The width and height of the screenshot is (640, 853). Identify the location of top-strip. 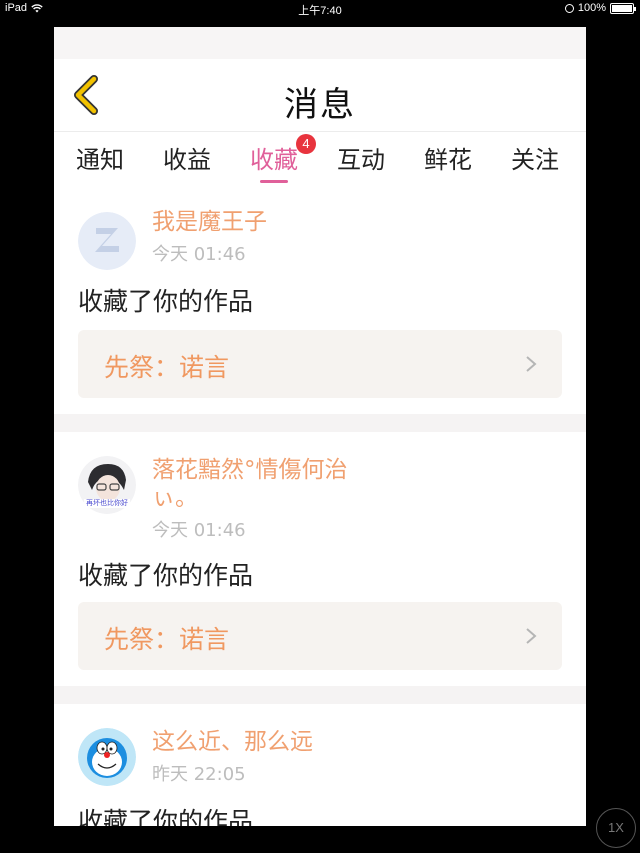
(320, 43).